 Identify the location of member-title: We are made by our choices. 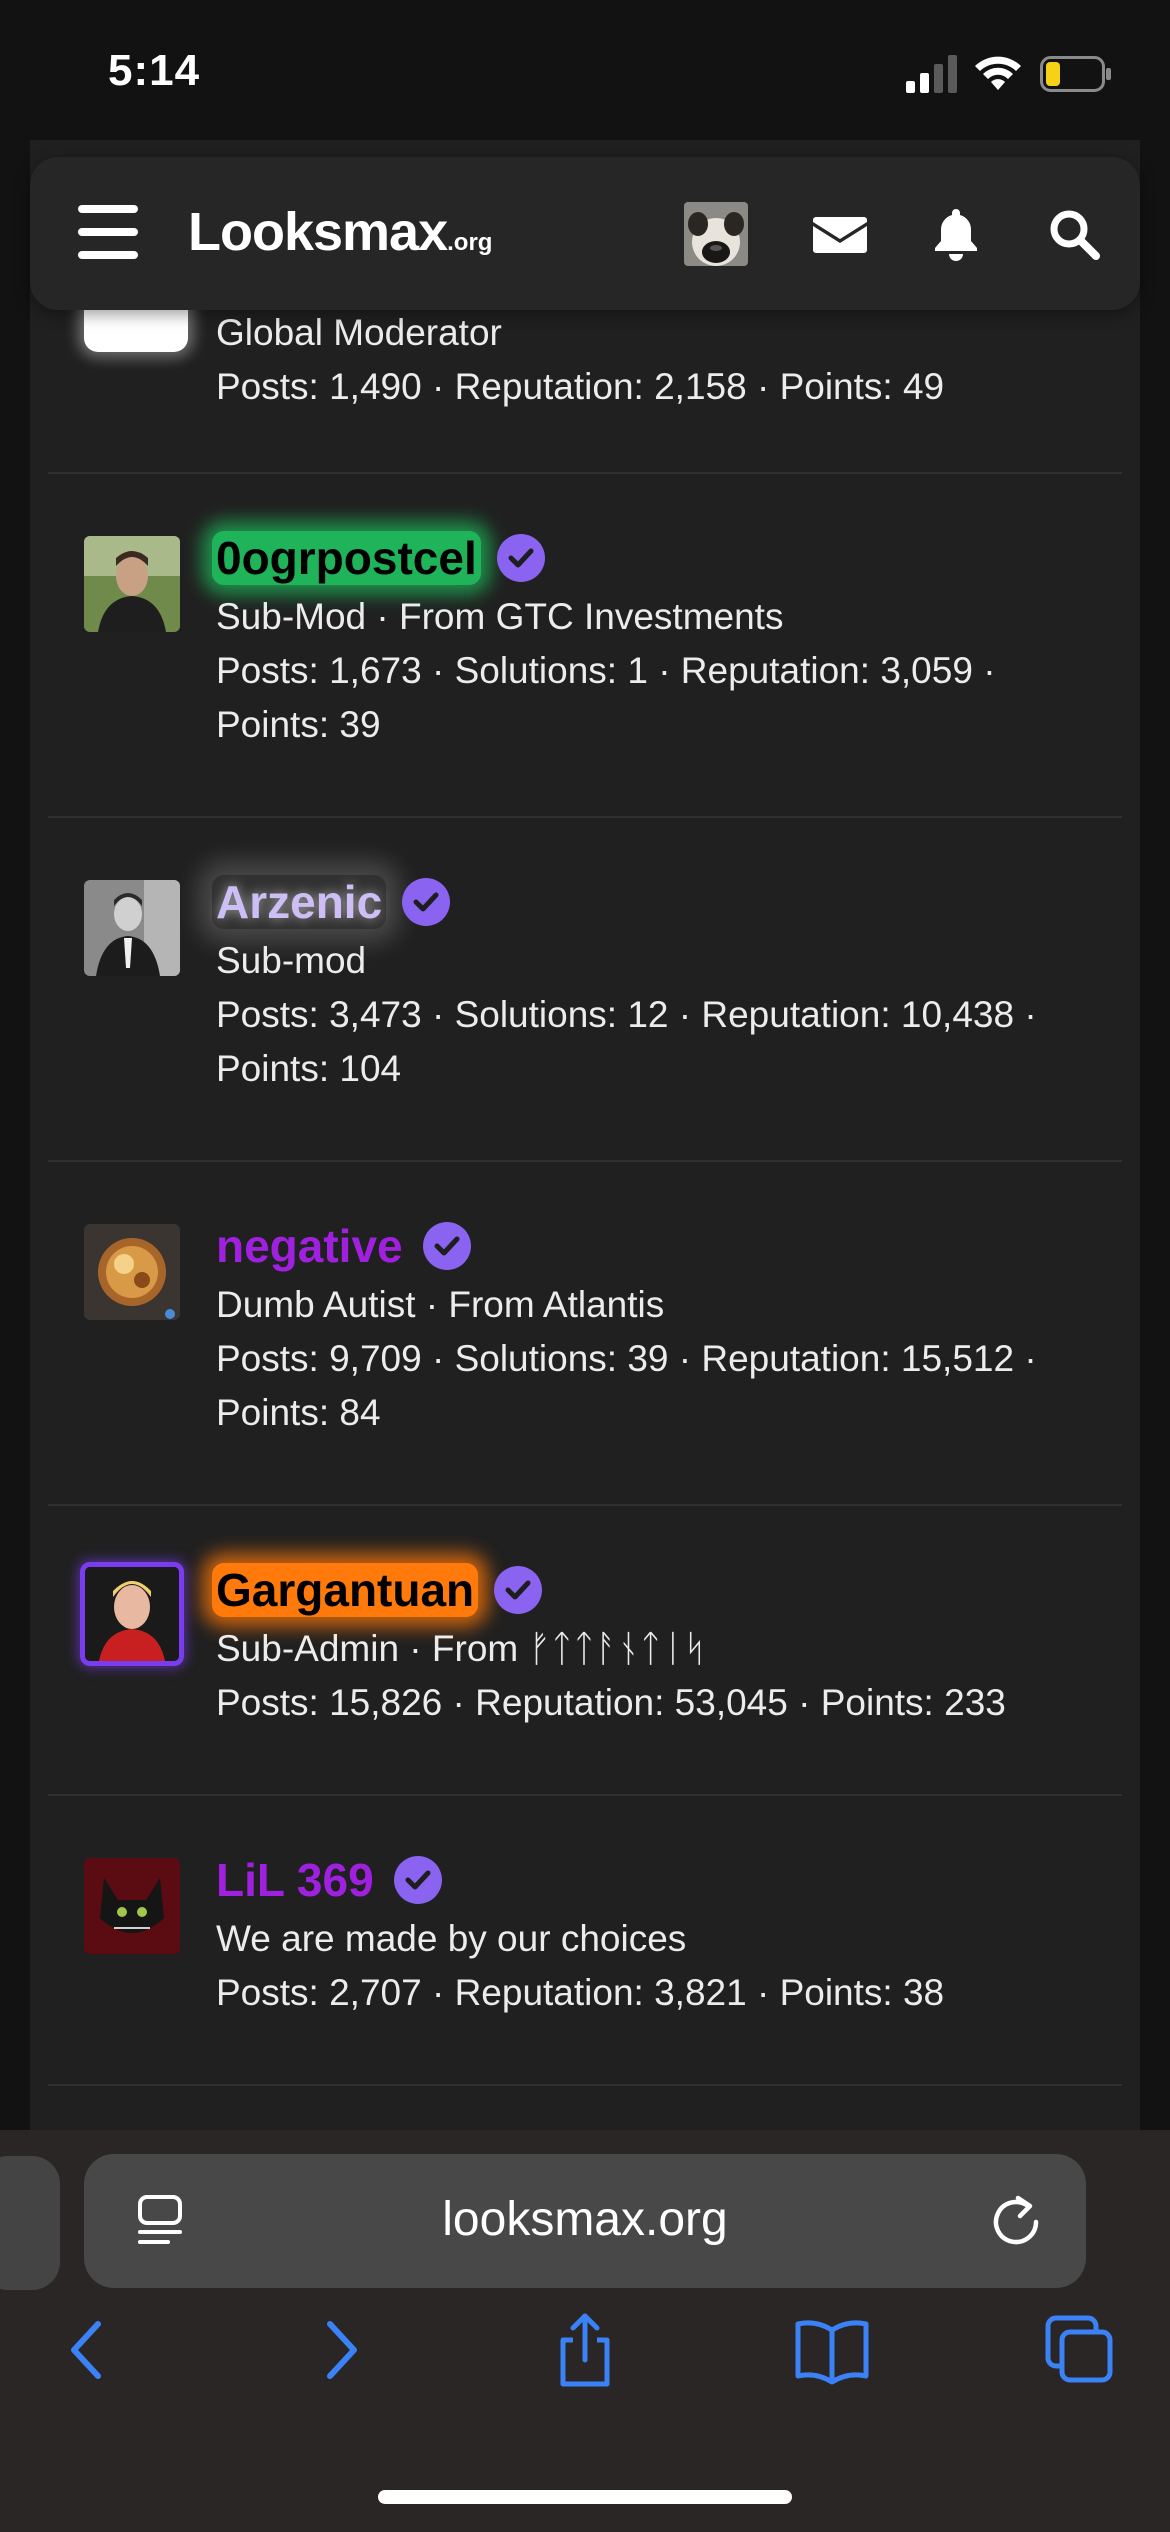
(451, 1938).